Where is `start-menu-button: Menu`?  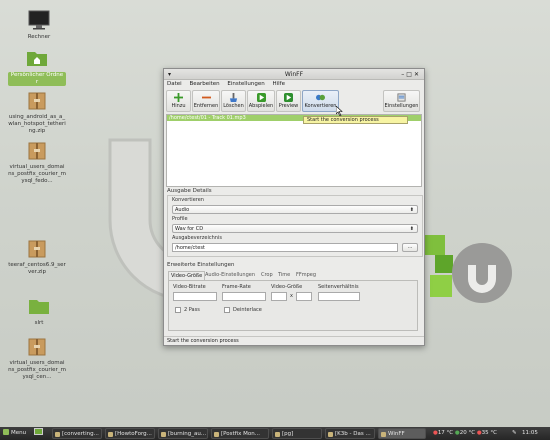
start-menu-button: Menu is located at coordinates (14, 433).